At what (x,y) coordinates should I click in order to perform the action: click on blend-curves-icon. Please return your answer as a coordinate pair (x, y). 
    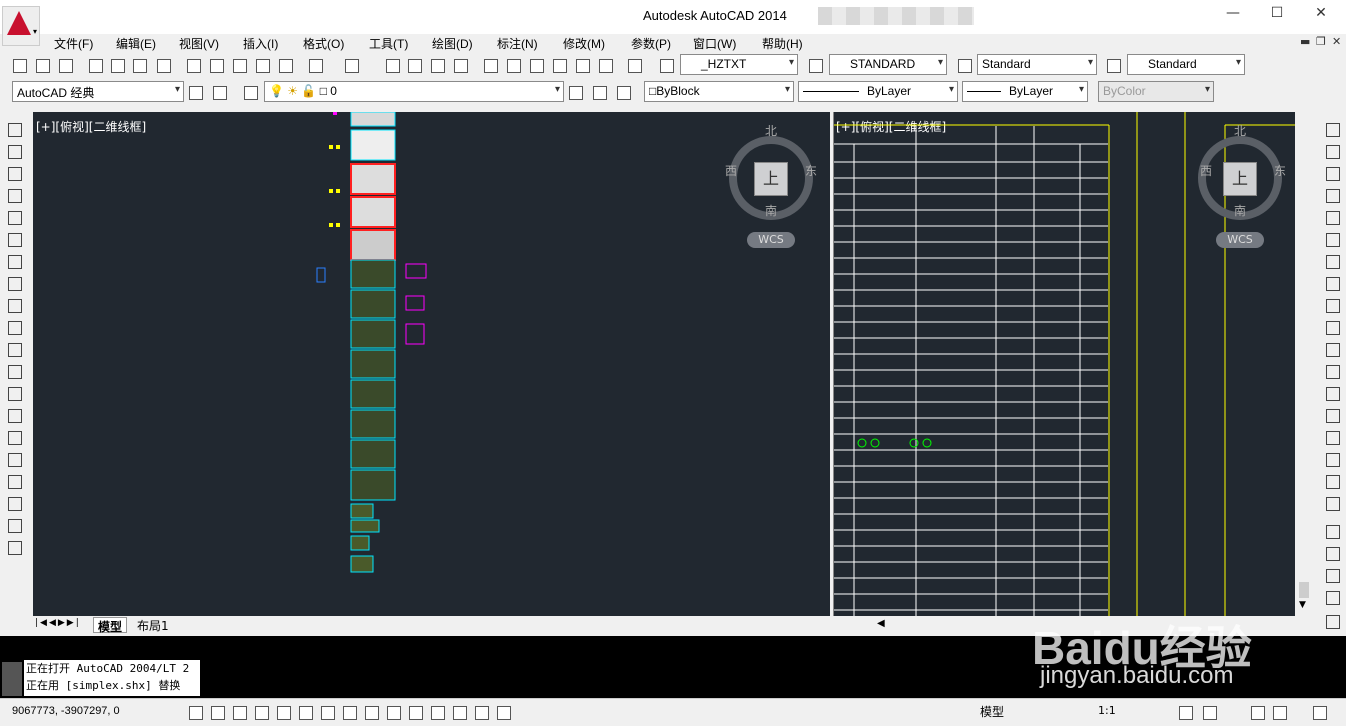
    Looking at the image, I should click on (1332, 481).